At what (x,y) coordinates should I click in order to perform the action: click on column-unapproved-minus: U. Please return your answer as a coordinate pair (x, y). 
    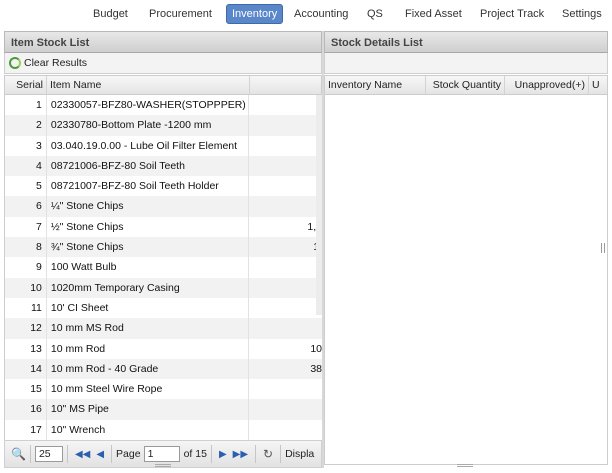
    Looking at the image, I should click on (598, 85).